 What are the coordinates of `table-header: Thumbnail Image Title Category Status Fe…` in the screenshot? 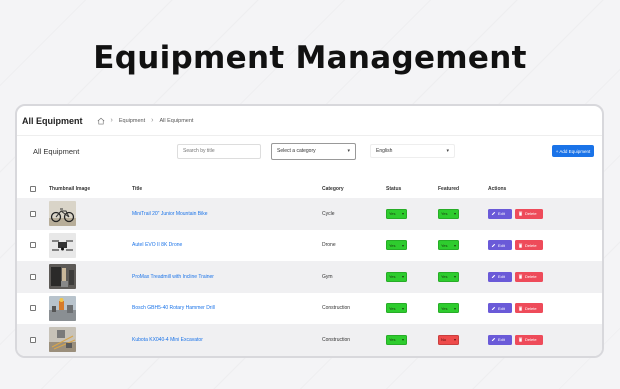 It's located at (309, 189).